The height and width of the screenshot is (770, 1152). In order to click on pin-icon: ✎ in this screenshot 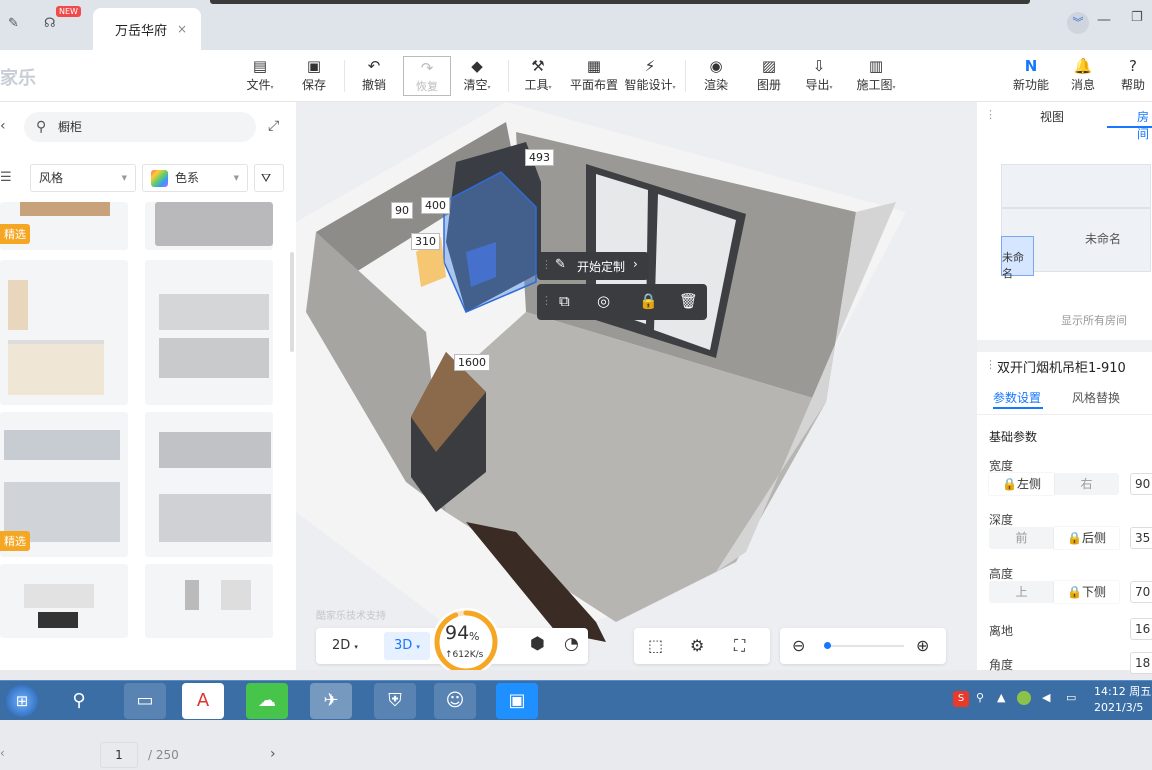, I will do `click(13, 23)`.